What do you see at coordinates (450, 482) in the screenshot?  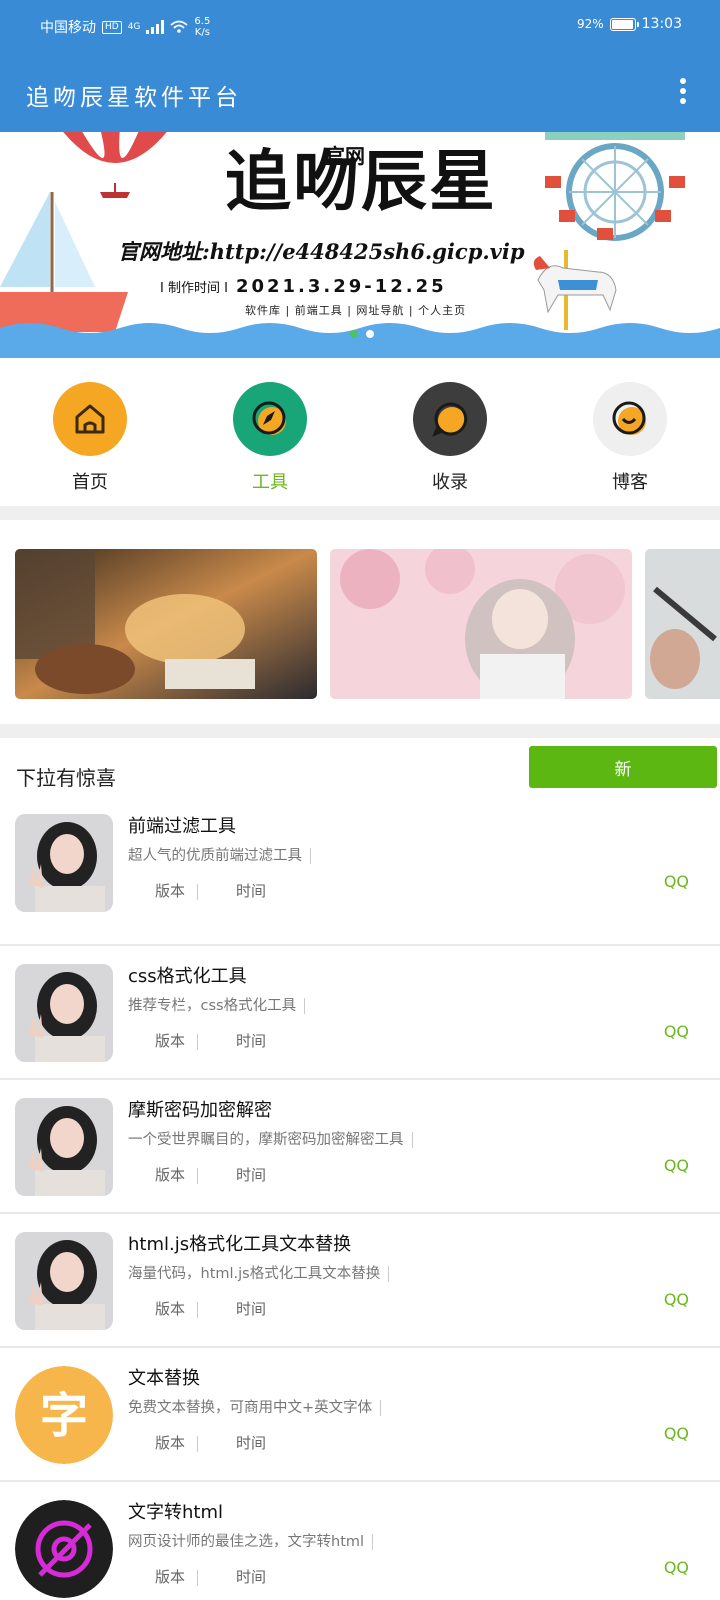 I see `nav-label: 收录` at bounding box center [450, 482].